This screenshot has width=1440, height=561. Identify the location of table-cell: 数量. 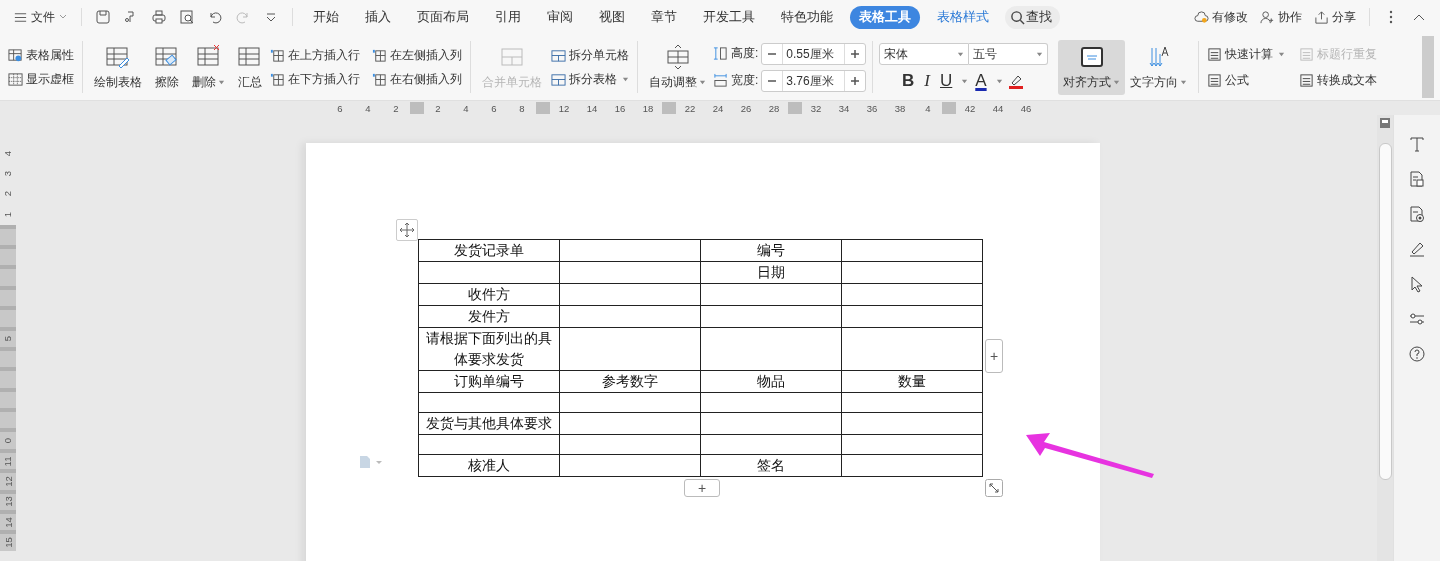
(912, 381).